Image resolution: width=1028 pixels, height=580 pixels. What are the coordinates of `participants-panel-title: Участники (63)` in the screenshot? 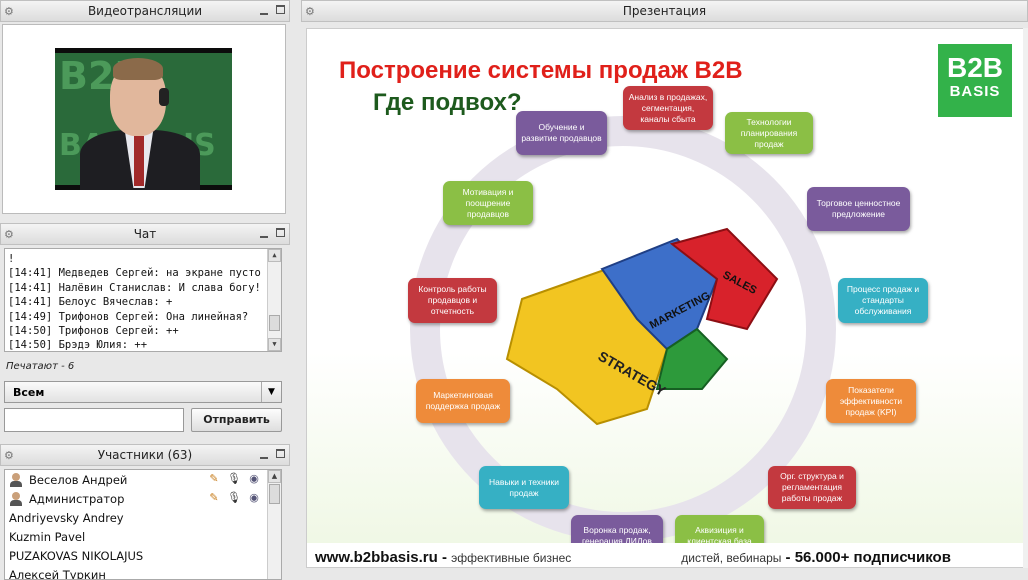 It's located at (145, 455).